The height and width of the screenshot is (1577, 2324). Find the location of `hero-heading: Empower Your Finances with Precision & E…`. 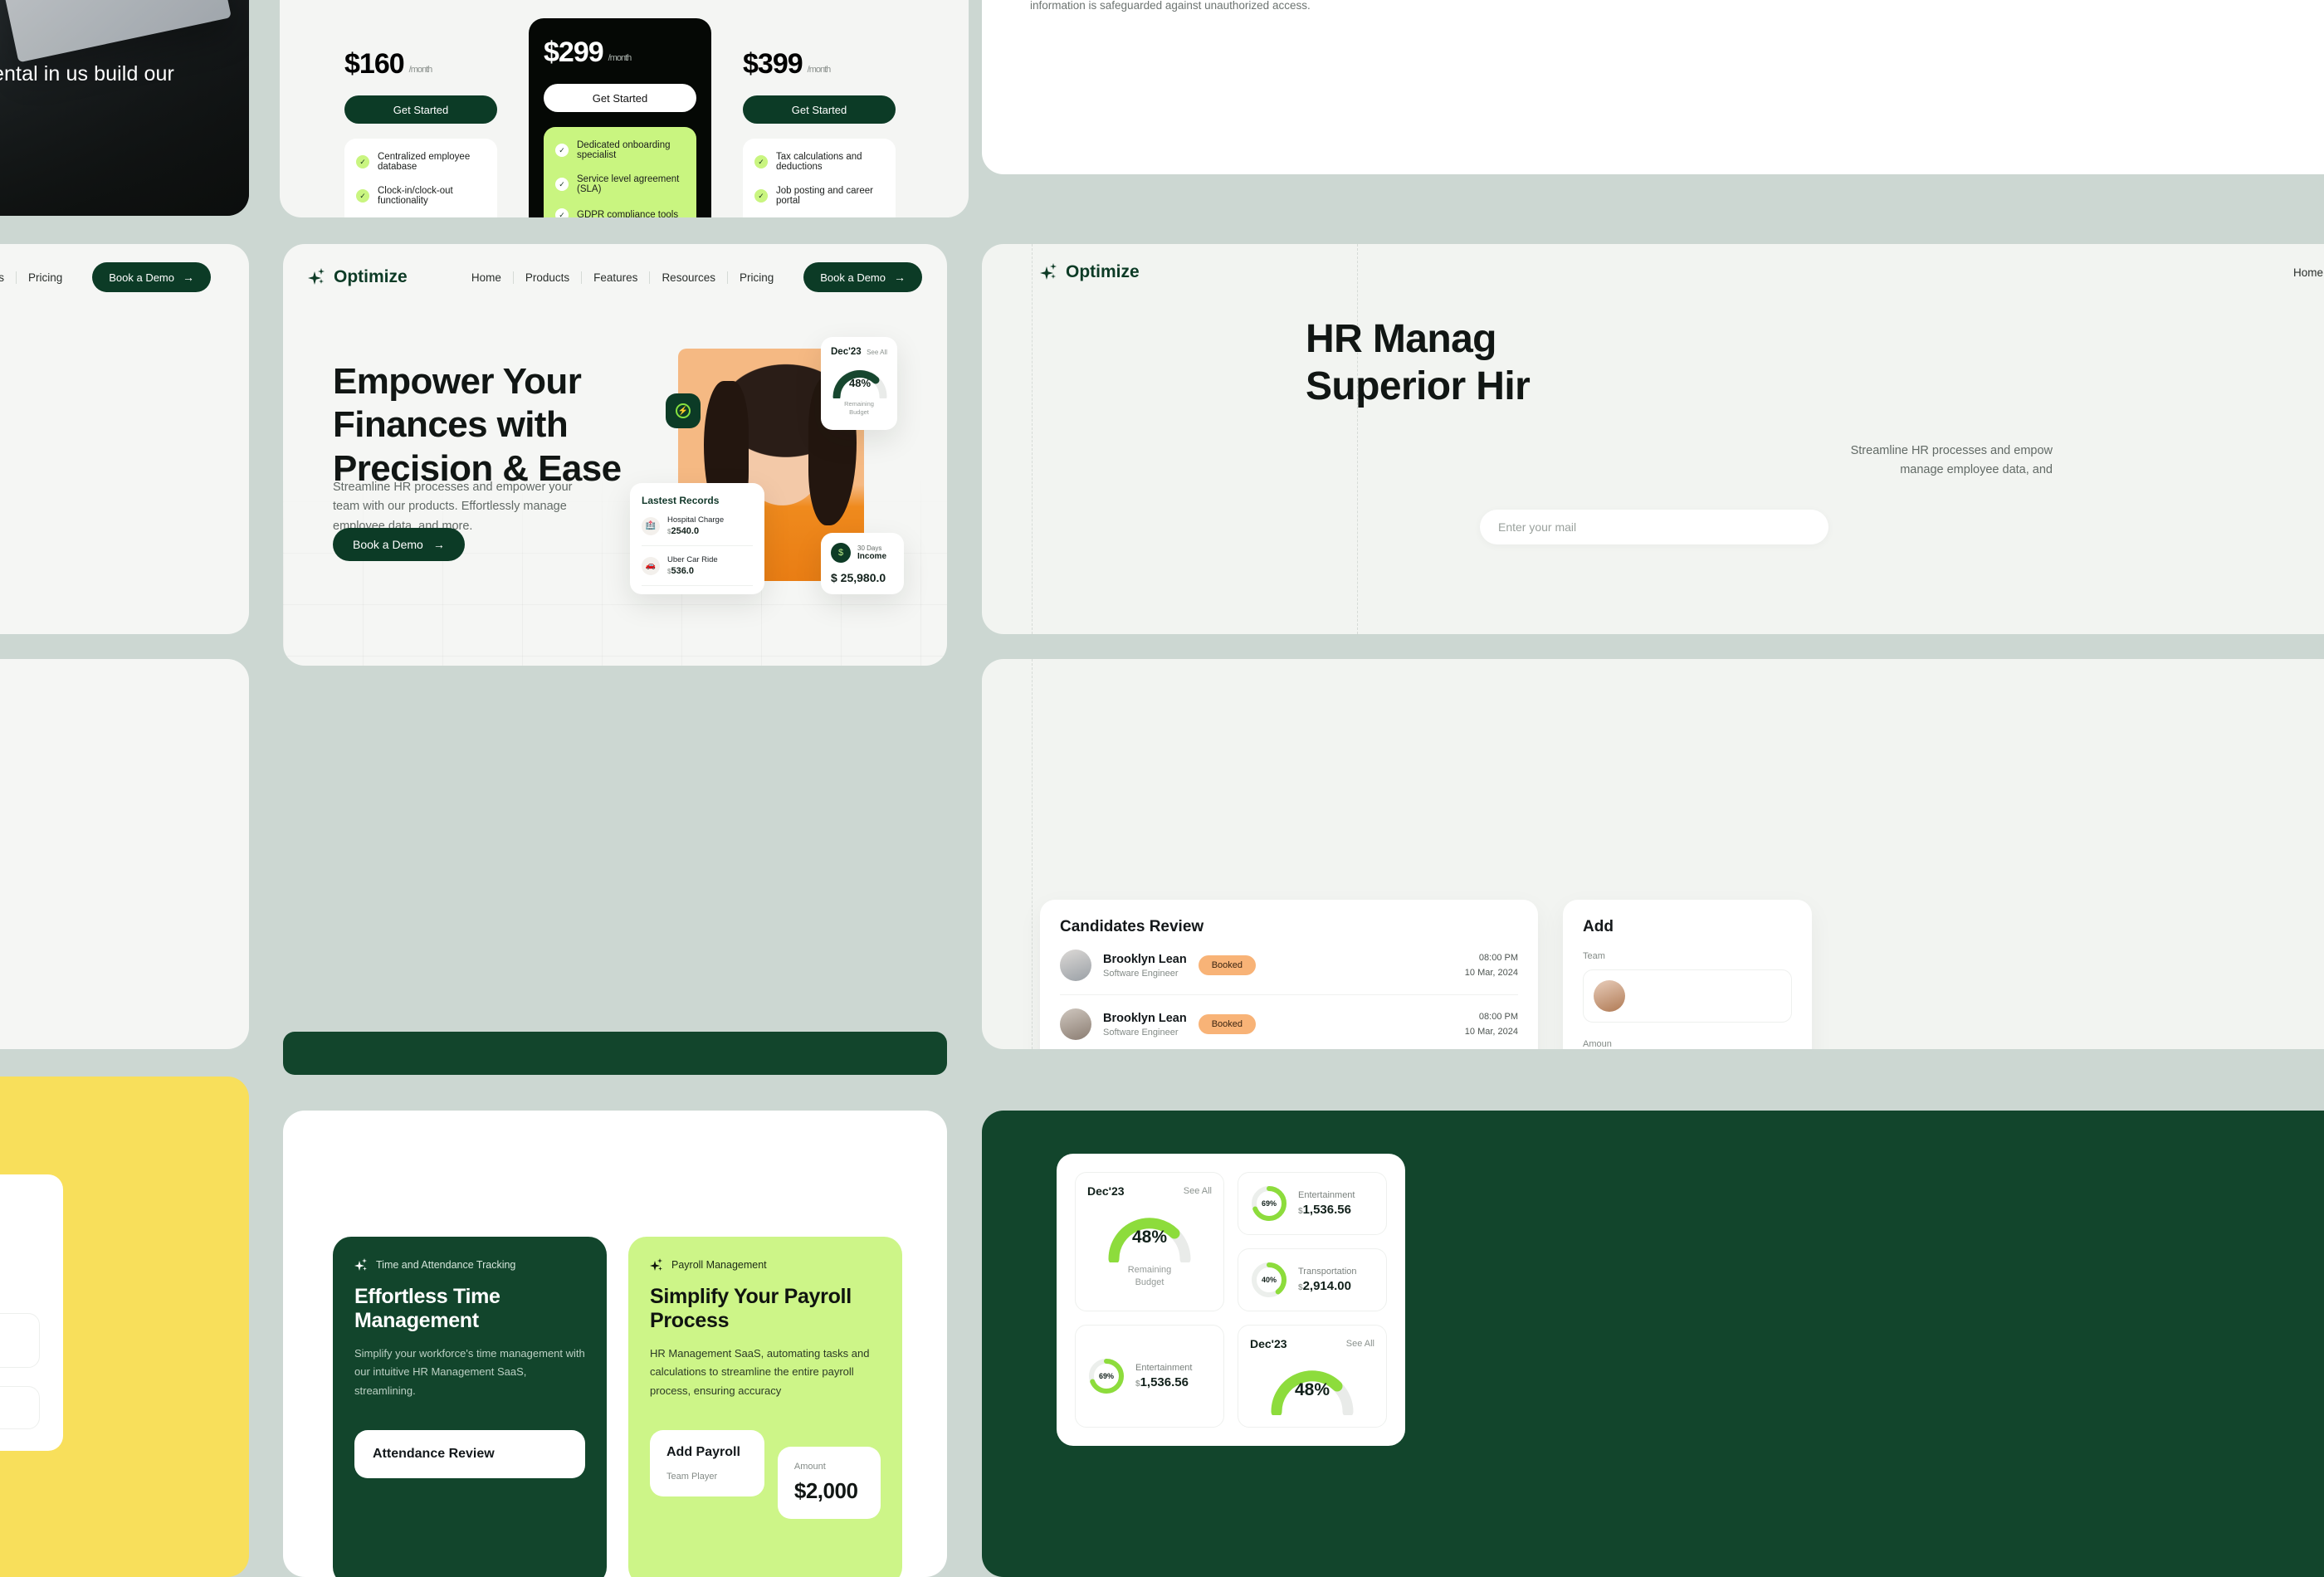

hero-heading: Empower Your Finances with Precision & E… is located at coordinates (507, 426).